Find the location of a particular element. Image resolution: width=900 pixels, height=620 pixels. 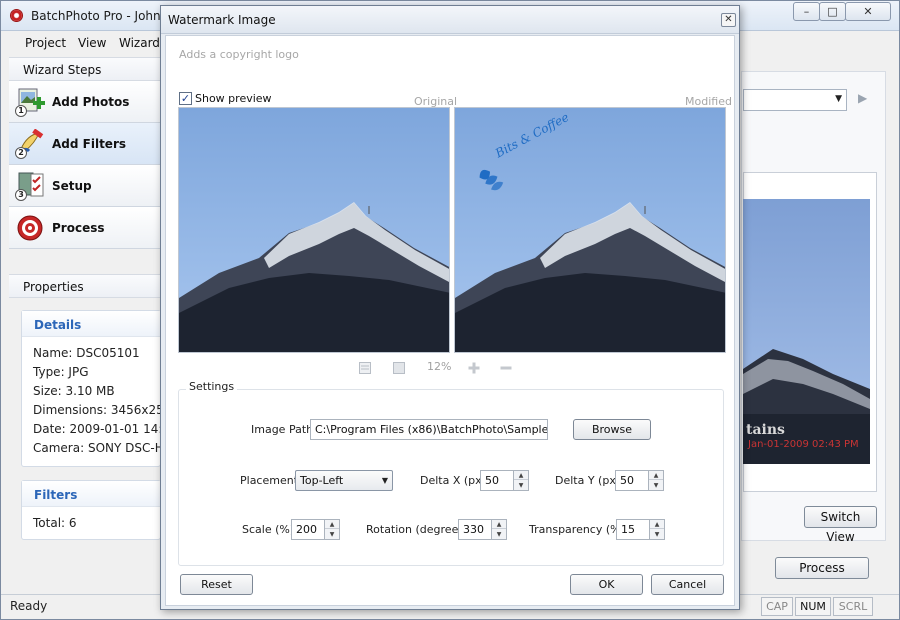

preview-watermark-text: tains is located at coordinates (765, 430).